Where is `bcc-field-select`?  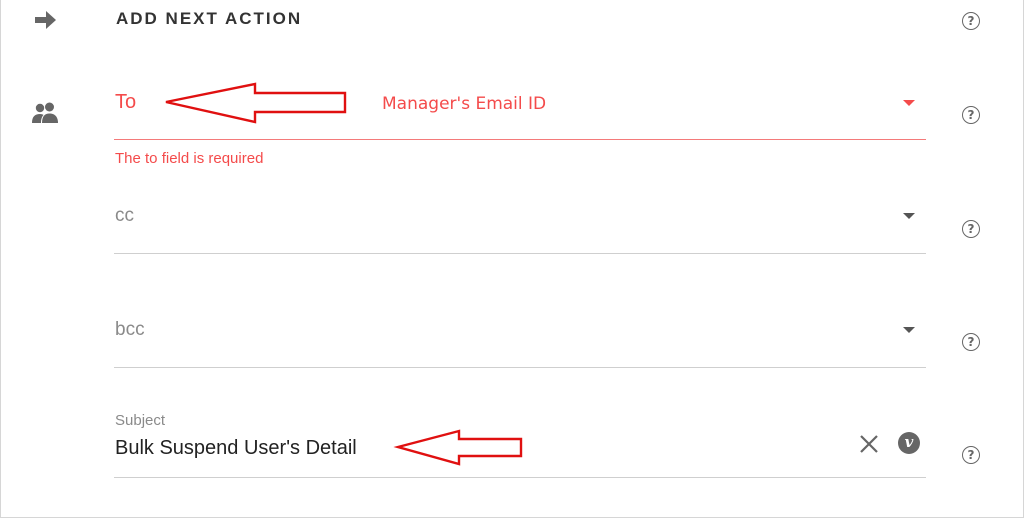
bcc-field-select is located at coordinates (520, 339).